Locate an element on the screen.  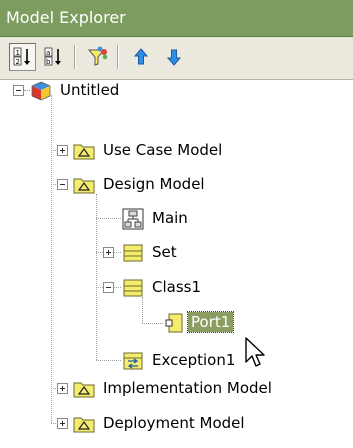
tree-node-port1: Port1 is located at coordinates (210, 322).